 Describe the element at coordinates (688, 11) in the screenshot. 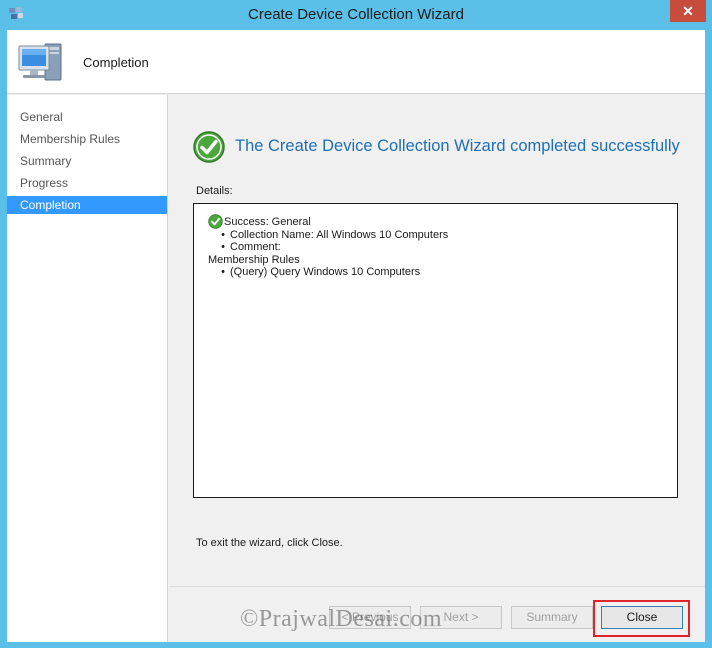

I see `close-icon: ✕` at that location.